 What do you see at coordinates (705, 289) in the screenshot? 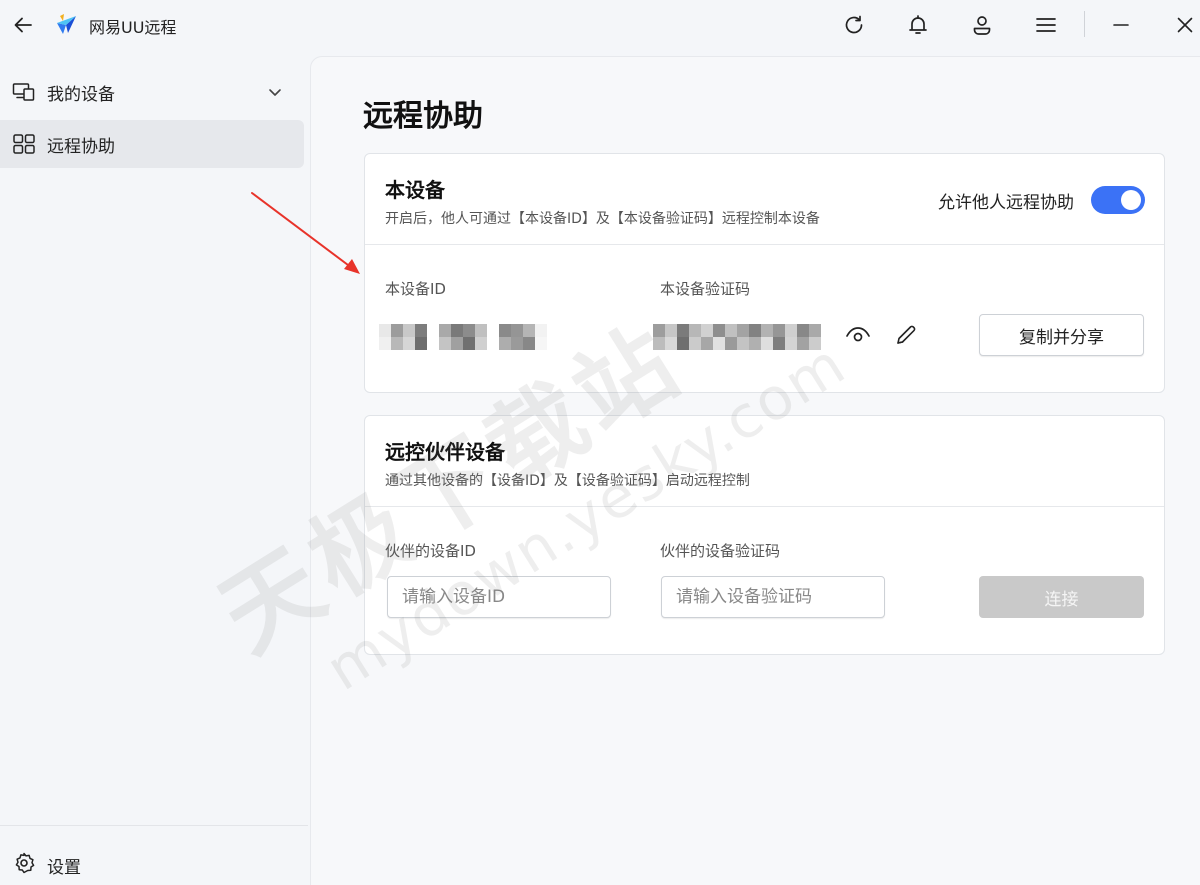
I see `device-code-label: 本设备验证码` at bounding box center [705, 289].